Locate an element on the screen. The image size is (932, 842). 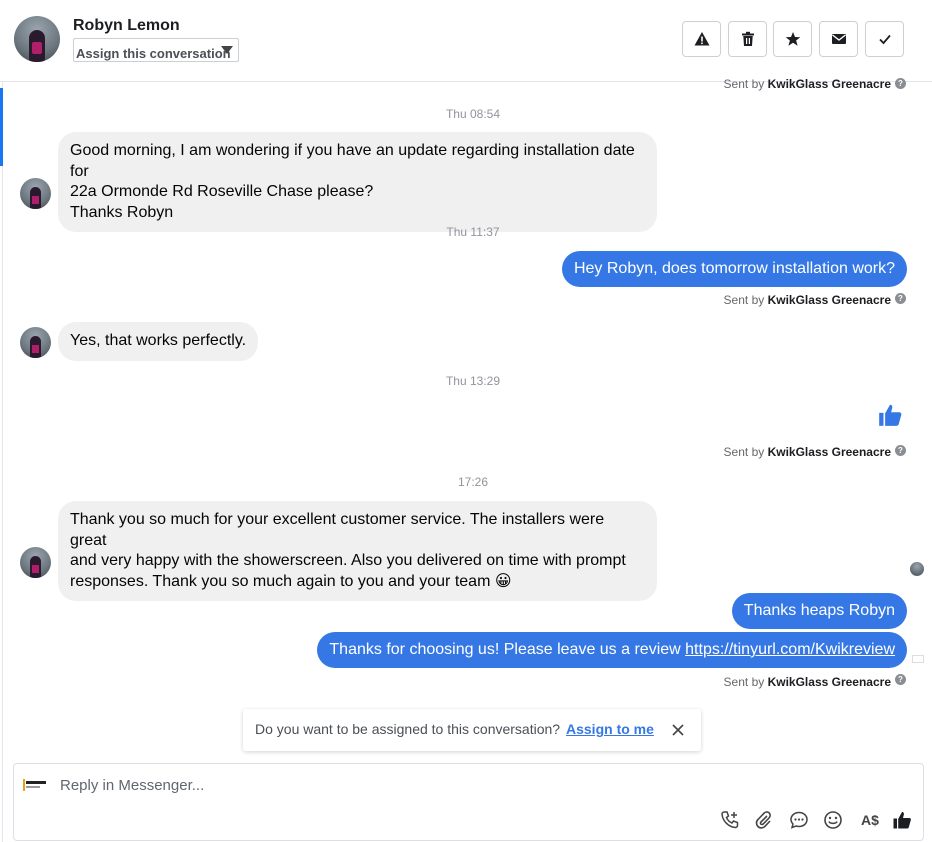
saved-replies-button is located at coordinates (799, 820).